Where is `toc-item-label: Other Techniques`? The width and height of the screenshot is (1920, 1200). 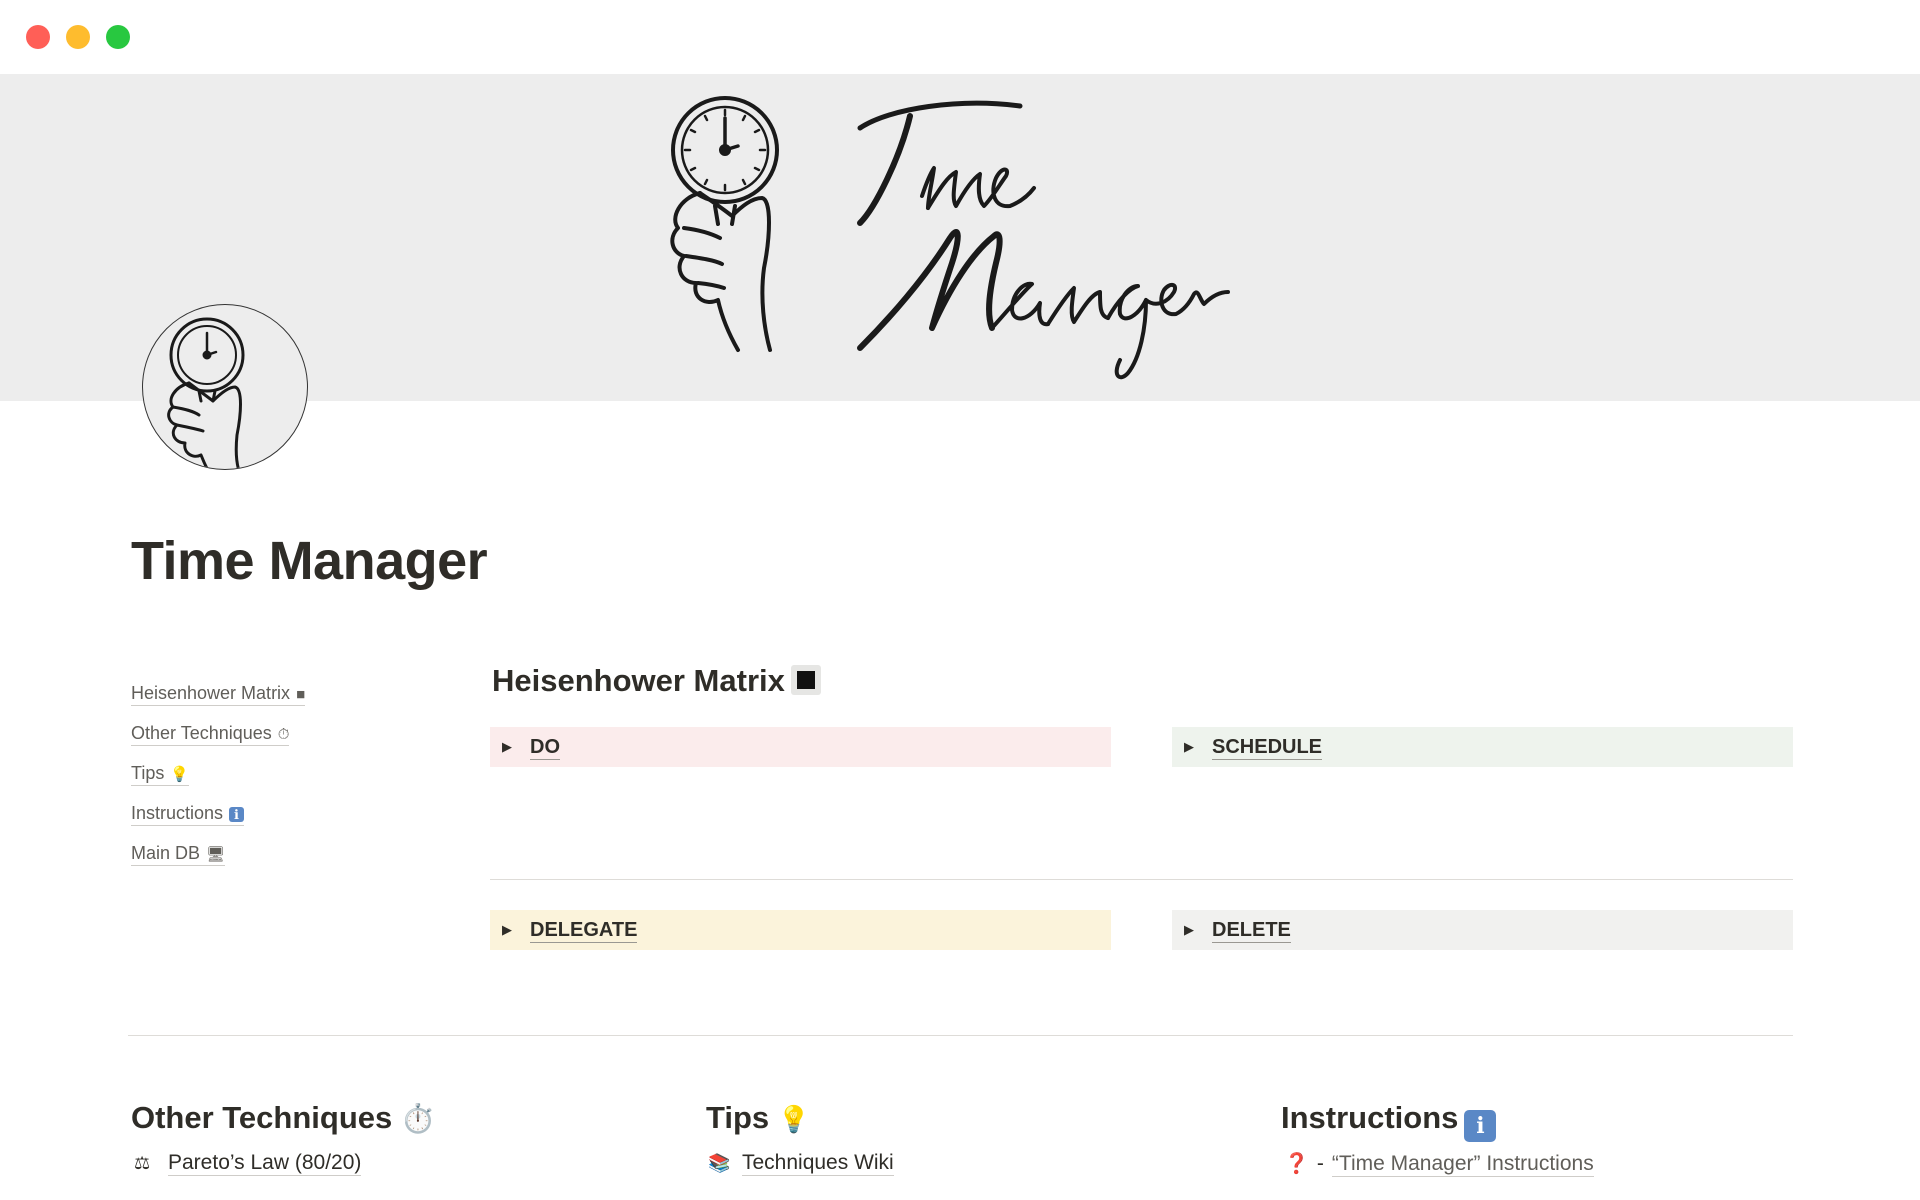 toc-item-label: Other Techniques is located at coordinates (201, 733).